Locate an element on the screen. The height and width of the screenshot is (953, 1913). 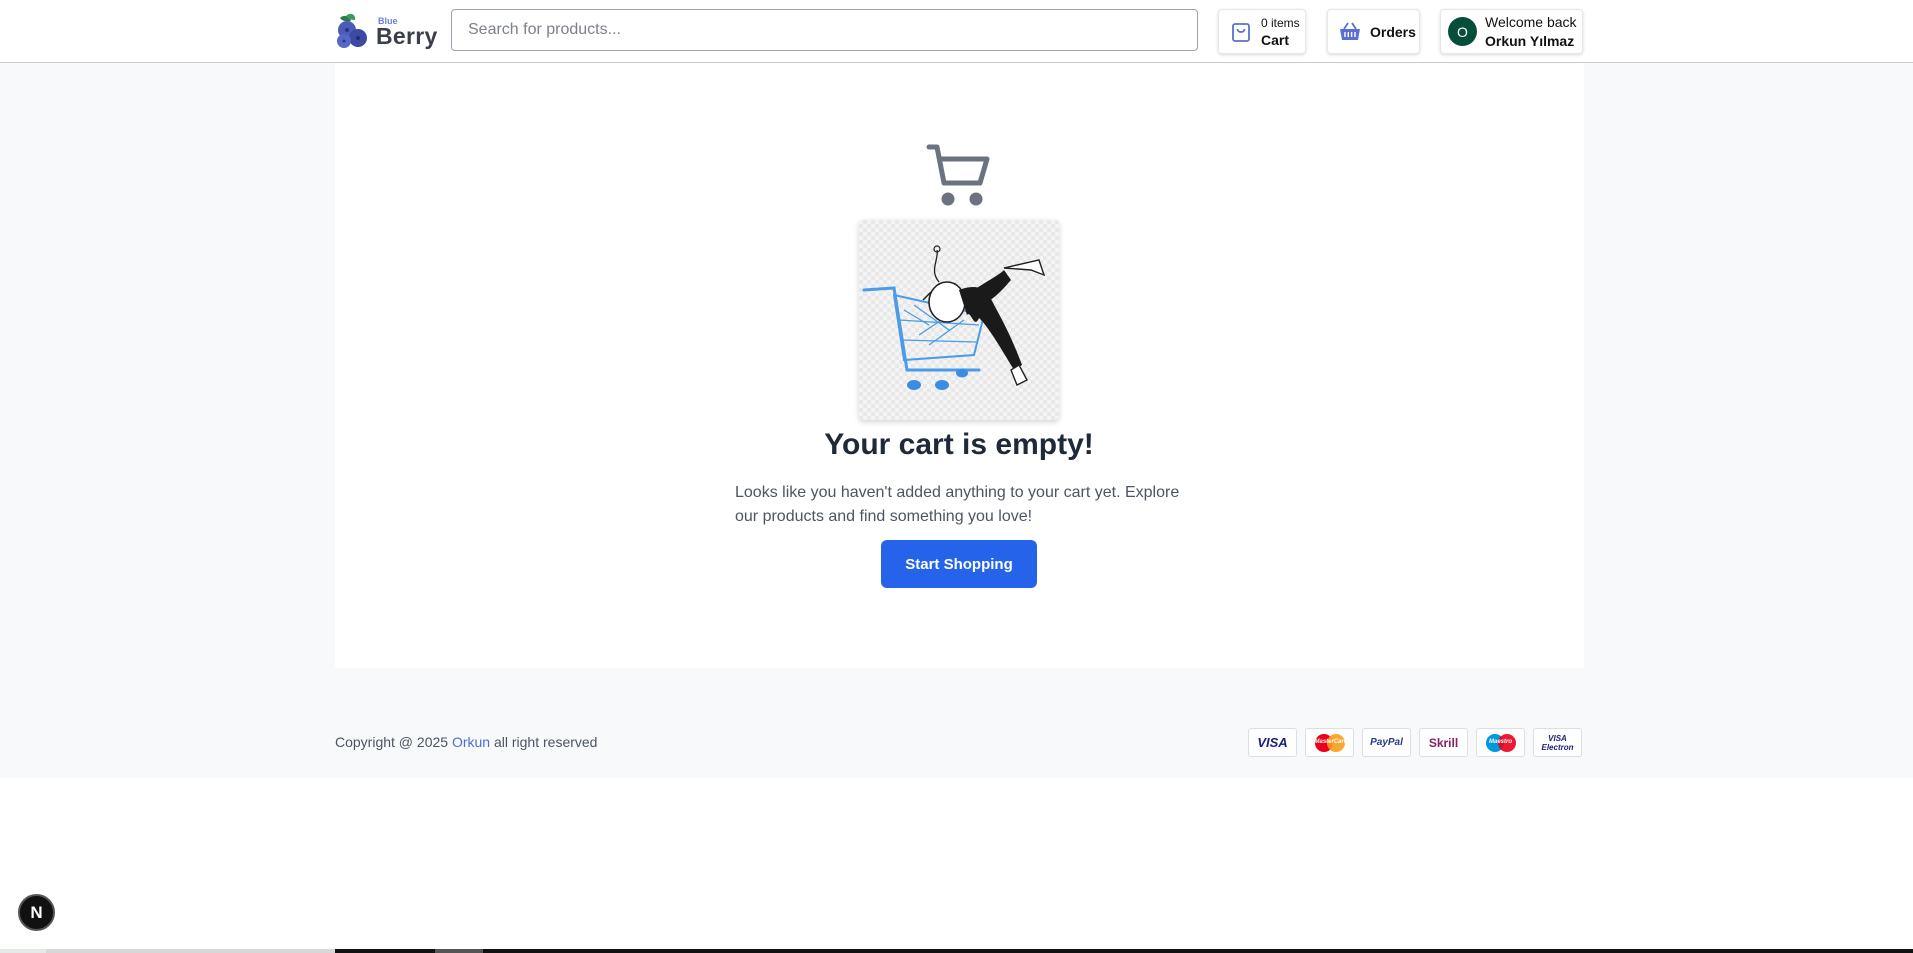
paypal-logo-icon: PayPal is located at coordinates (1386, 742).